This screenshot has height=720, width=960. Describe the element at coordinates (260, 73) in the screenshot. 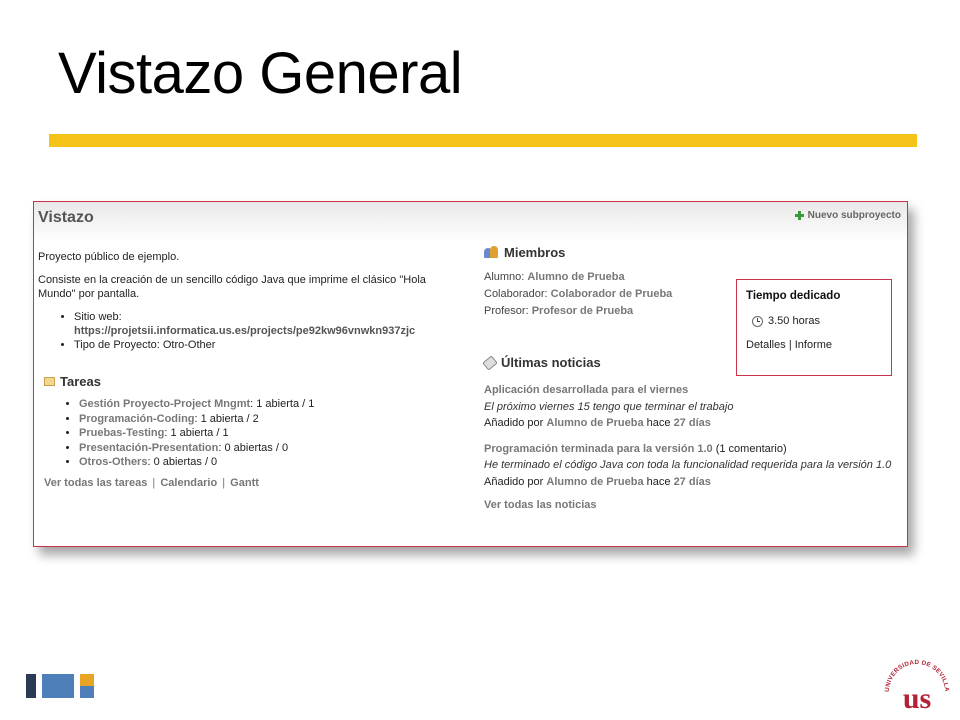

I see `slide-title: Vistazo General` at that location.